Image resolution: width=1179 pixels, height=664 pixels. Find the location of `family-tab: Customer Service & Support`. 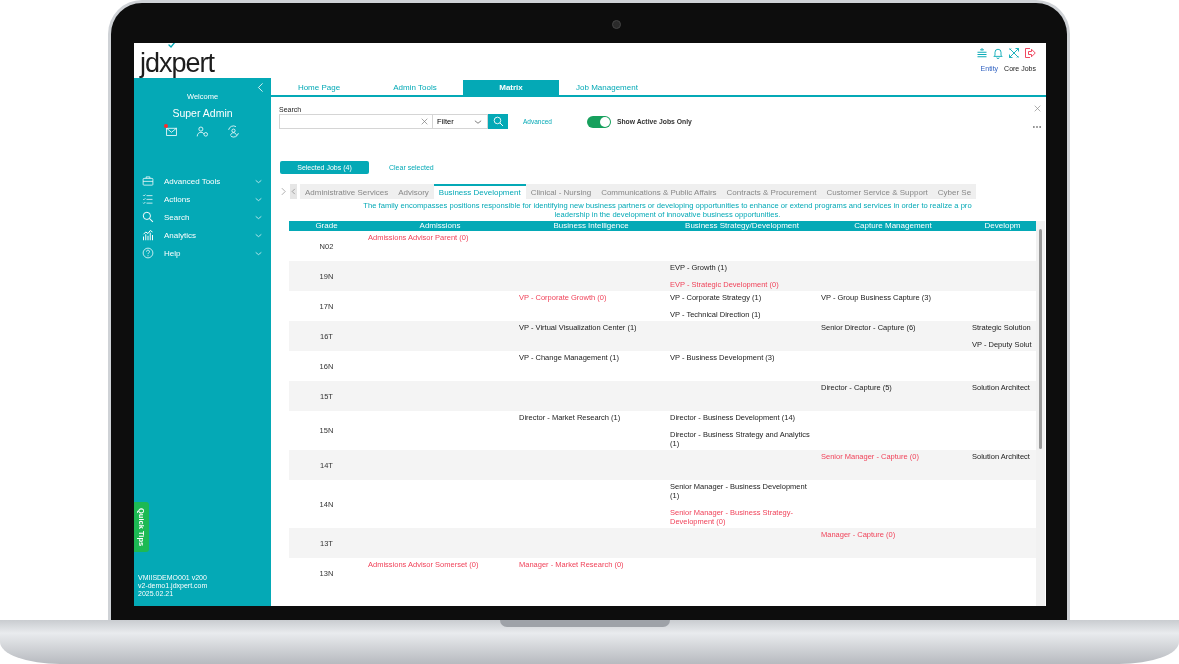

family-tab: Customer Service & Support is located at coordinates (877, 191).